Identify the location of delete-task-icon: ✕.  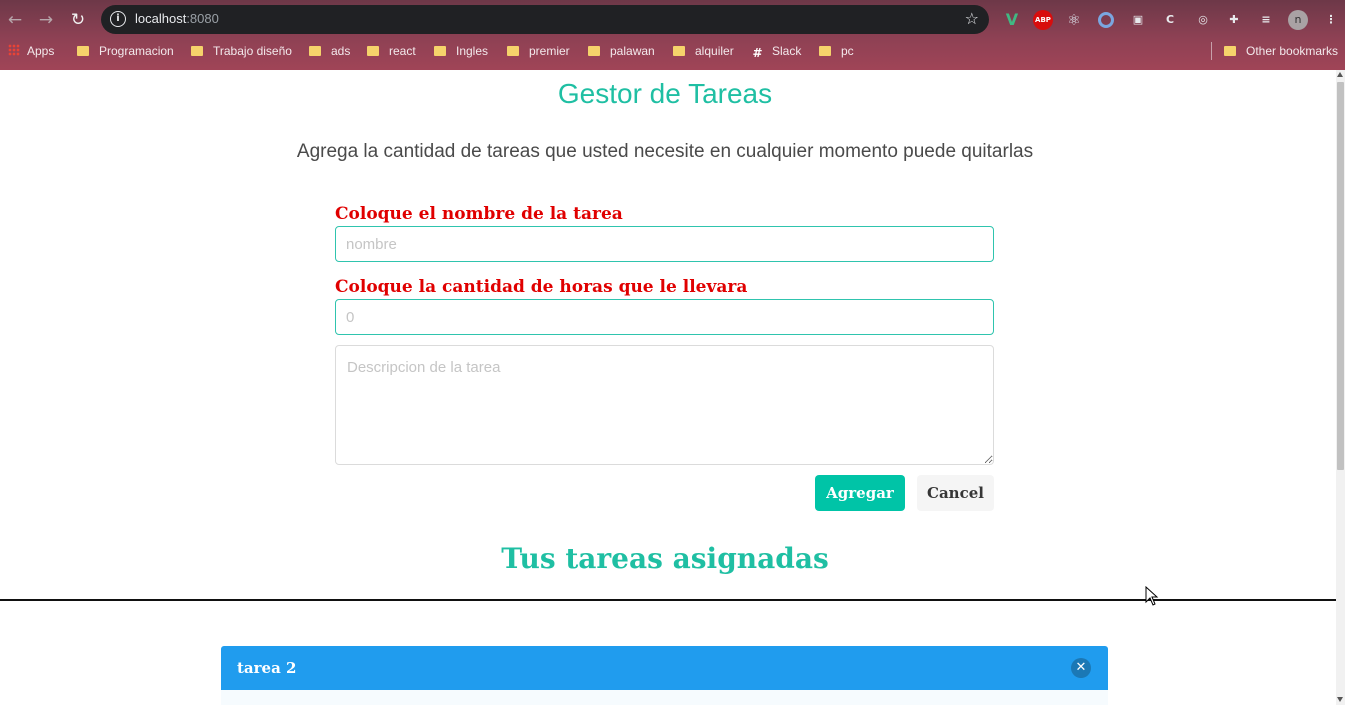
(1081, 668).